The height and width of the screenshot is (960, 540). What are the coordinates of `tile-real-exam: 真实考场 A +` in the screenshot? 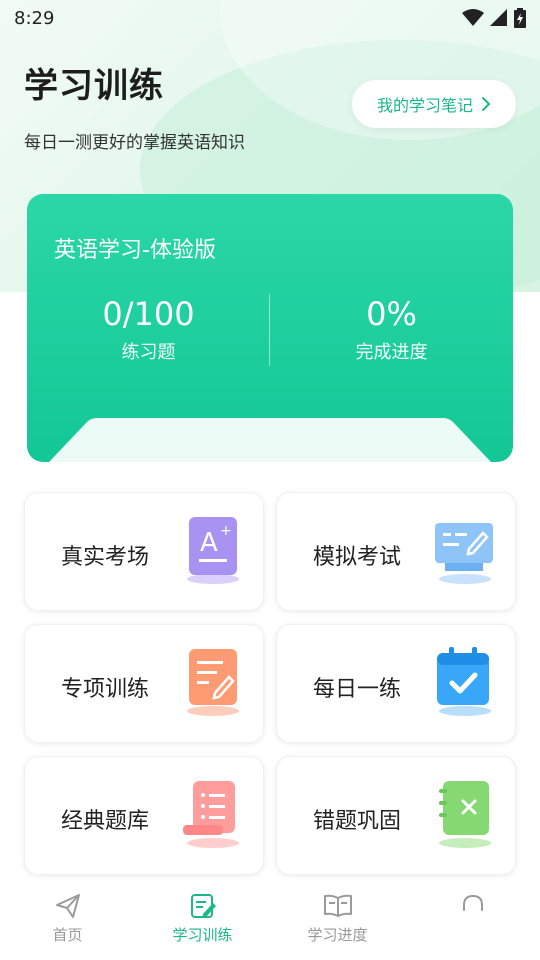 It's located at (144, 551).